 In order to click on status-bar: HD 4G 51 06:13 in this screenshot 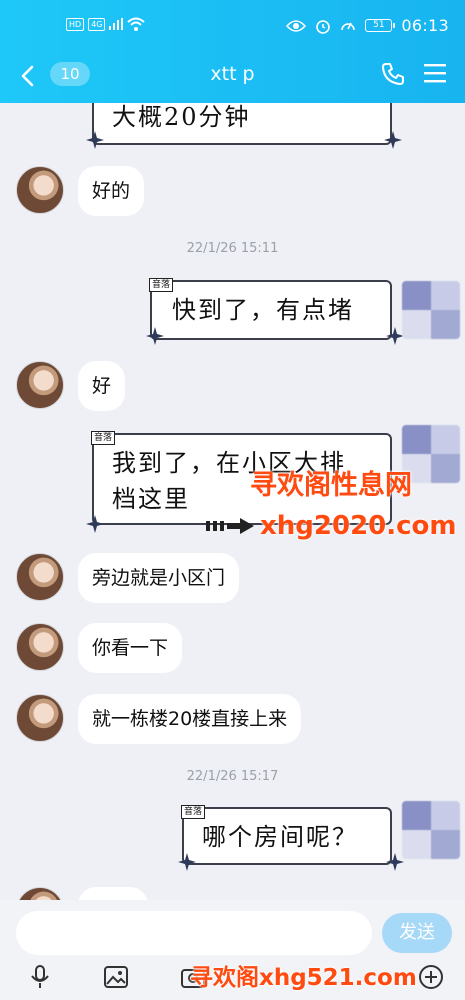, I will do `click(232, 27)`.